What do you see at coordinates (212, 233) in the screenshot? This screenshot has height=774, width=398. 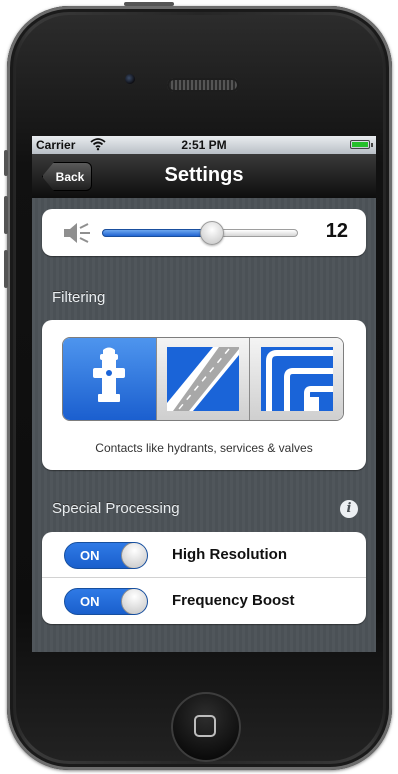 I see `slider-thumb` at bounding box center [212, 233].